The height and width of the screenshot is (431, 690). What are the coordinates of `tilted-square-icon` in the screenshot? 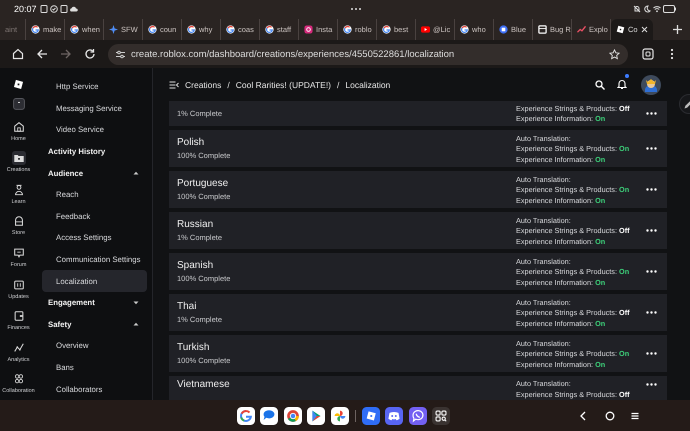 It's located at (371, 415).